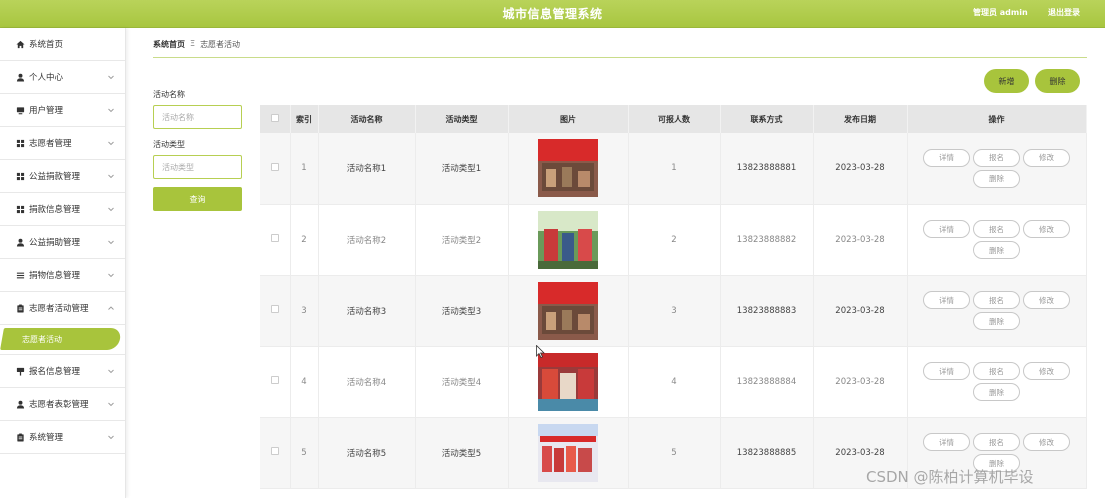 This screenshot has height=498, width=1105. Describe the element at coordinates (860, 240) in the screenshot. I see `date-cell: 2023-03-28` at that location.